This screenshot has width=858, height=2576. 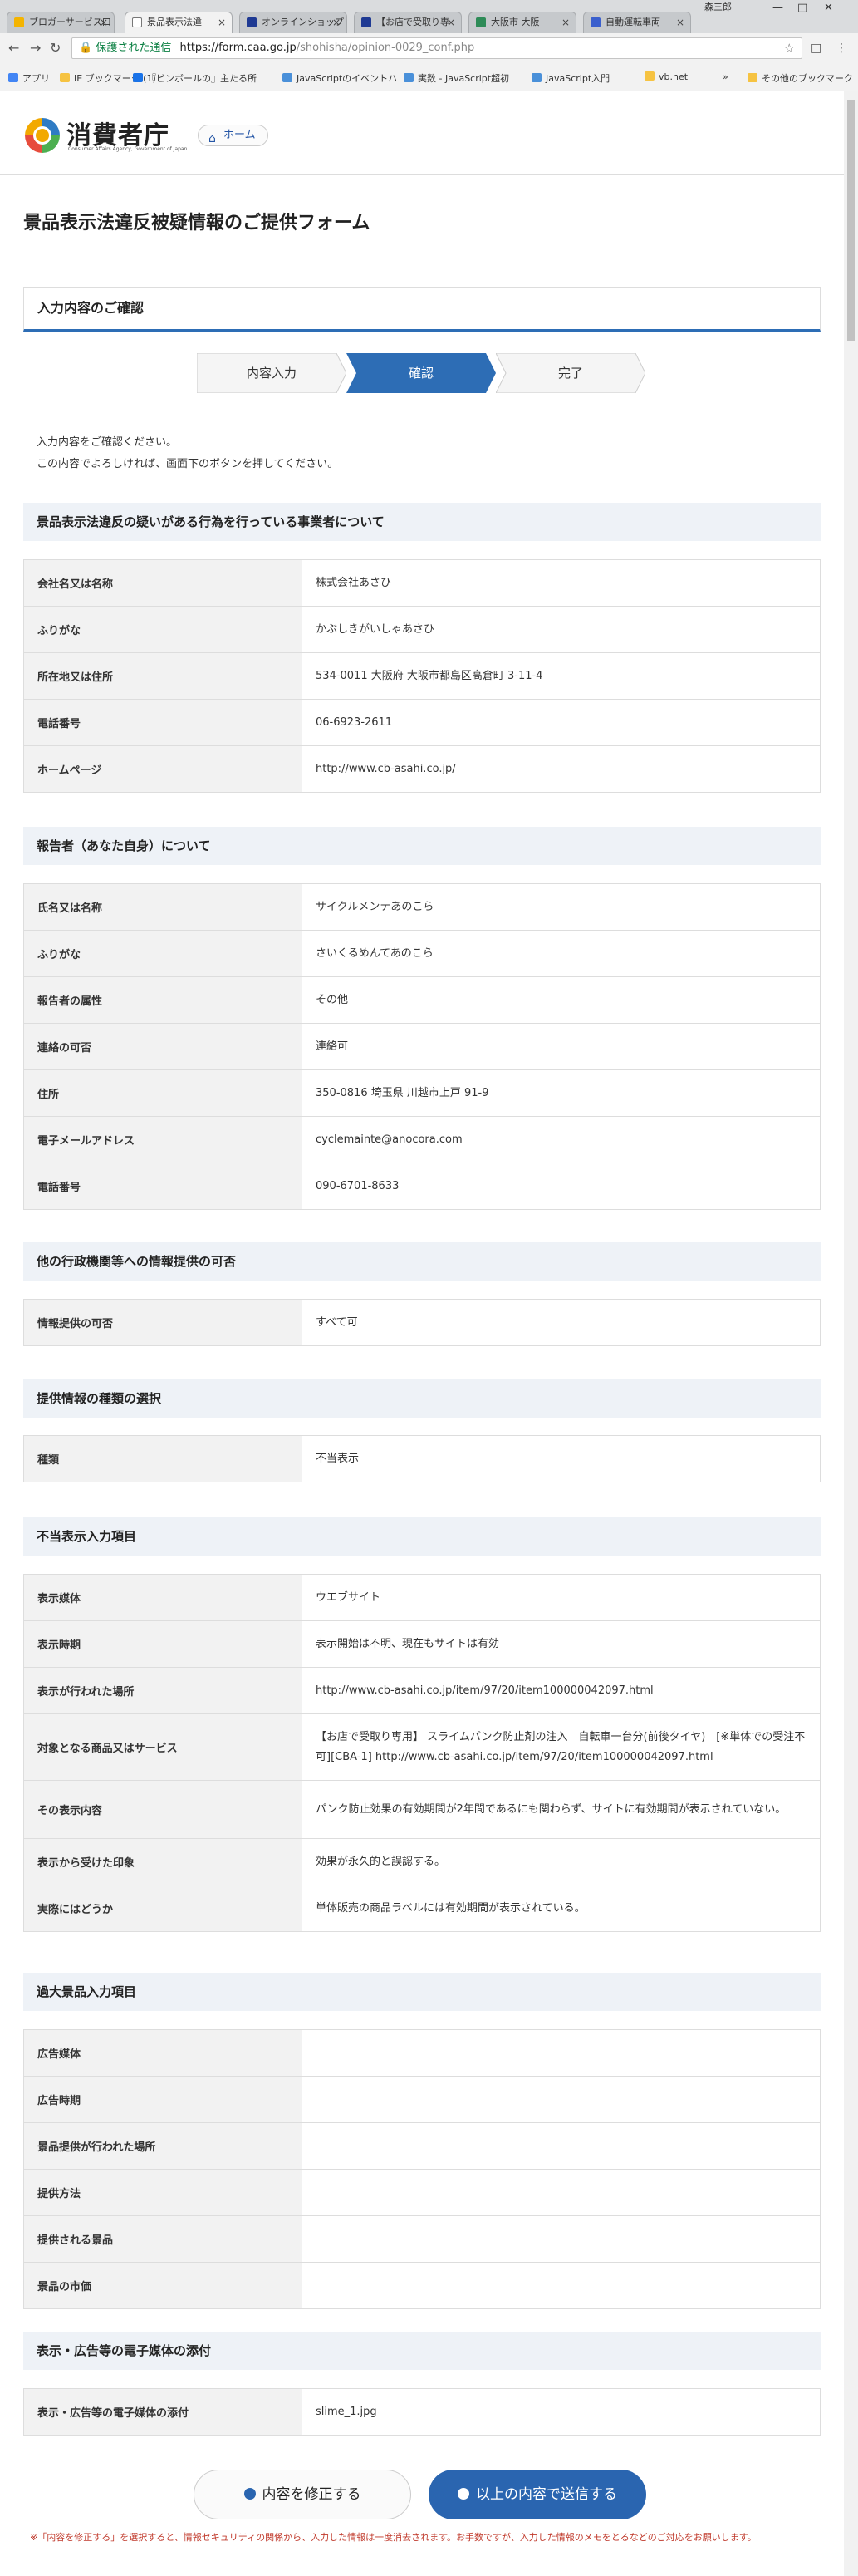 What do you see at coordinates (162, 2099) in the screenshot?
I see `field-label: 広告時期` at bounding box center [162, 2099].